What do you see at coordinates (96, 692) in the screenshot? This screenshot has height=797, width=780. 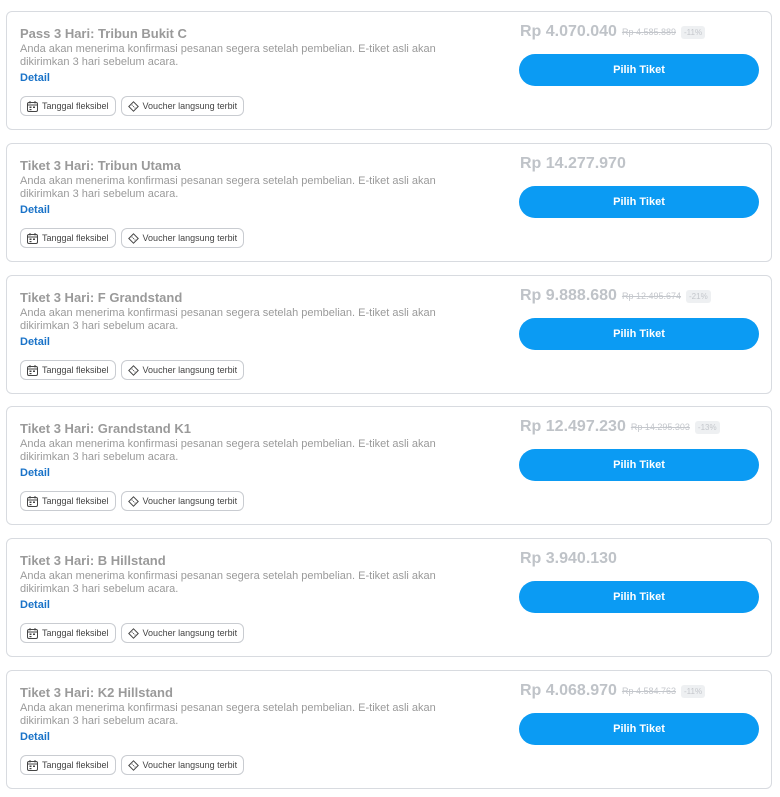 I see `ticket-title: Tiket 3 Hari: K2 Hillstand` at bounding box center [96, 692].